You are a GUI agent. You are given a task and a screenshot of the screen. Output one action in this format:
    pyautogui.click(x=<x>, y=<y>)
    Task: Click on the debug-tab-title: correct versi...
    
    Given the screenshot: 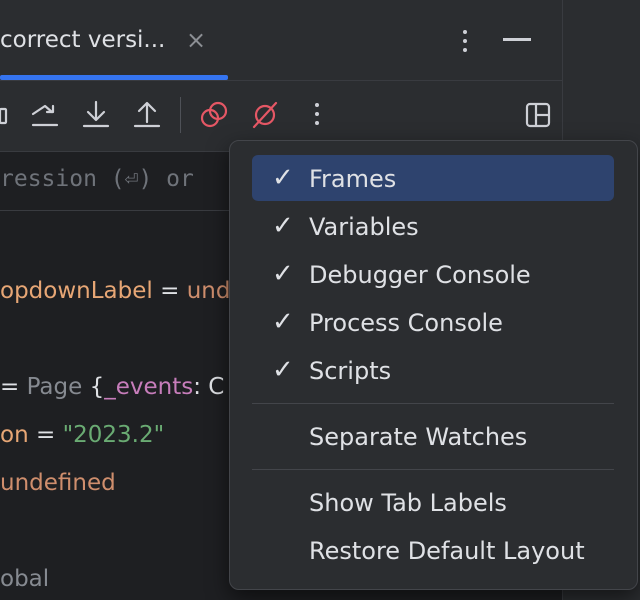 What is the action you would take?
    pyautogui.click(x=82, y=40)
    